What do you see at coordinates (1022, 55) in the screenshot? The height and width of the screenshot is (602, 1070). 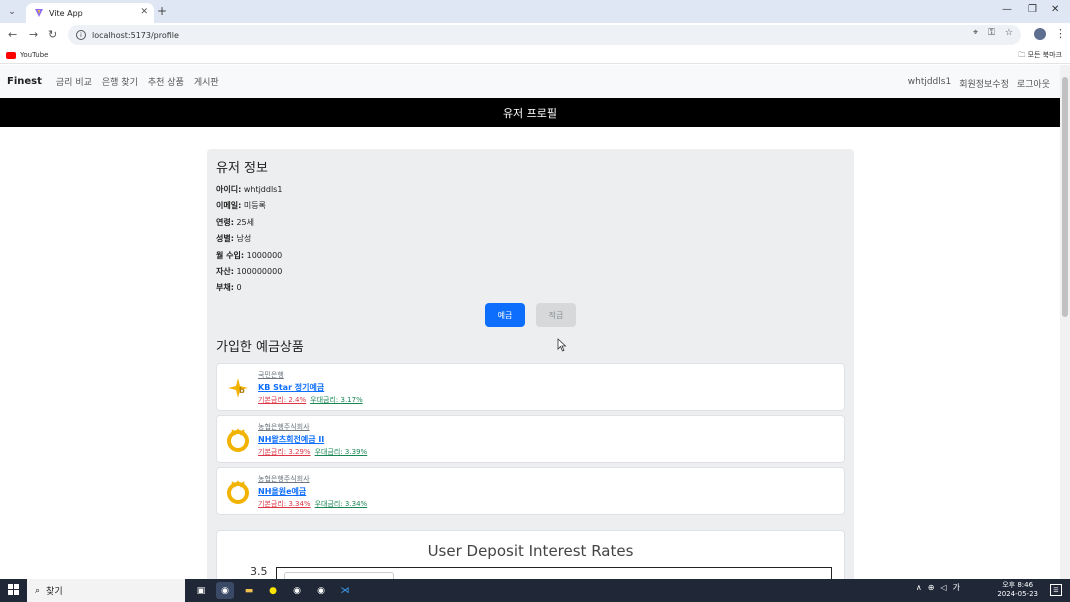 I see `folder-icon: 🗀` at bounding box center [1022, 55].